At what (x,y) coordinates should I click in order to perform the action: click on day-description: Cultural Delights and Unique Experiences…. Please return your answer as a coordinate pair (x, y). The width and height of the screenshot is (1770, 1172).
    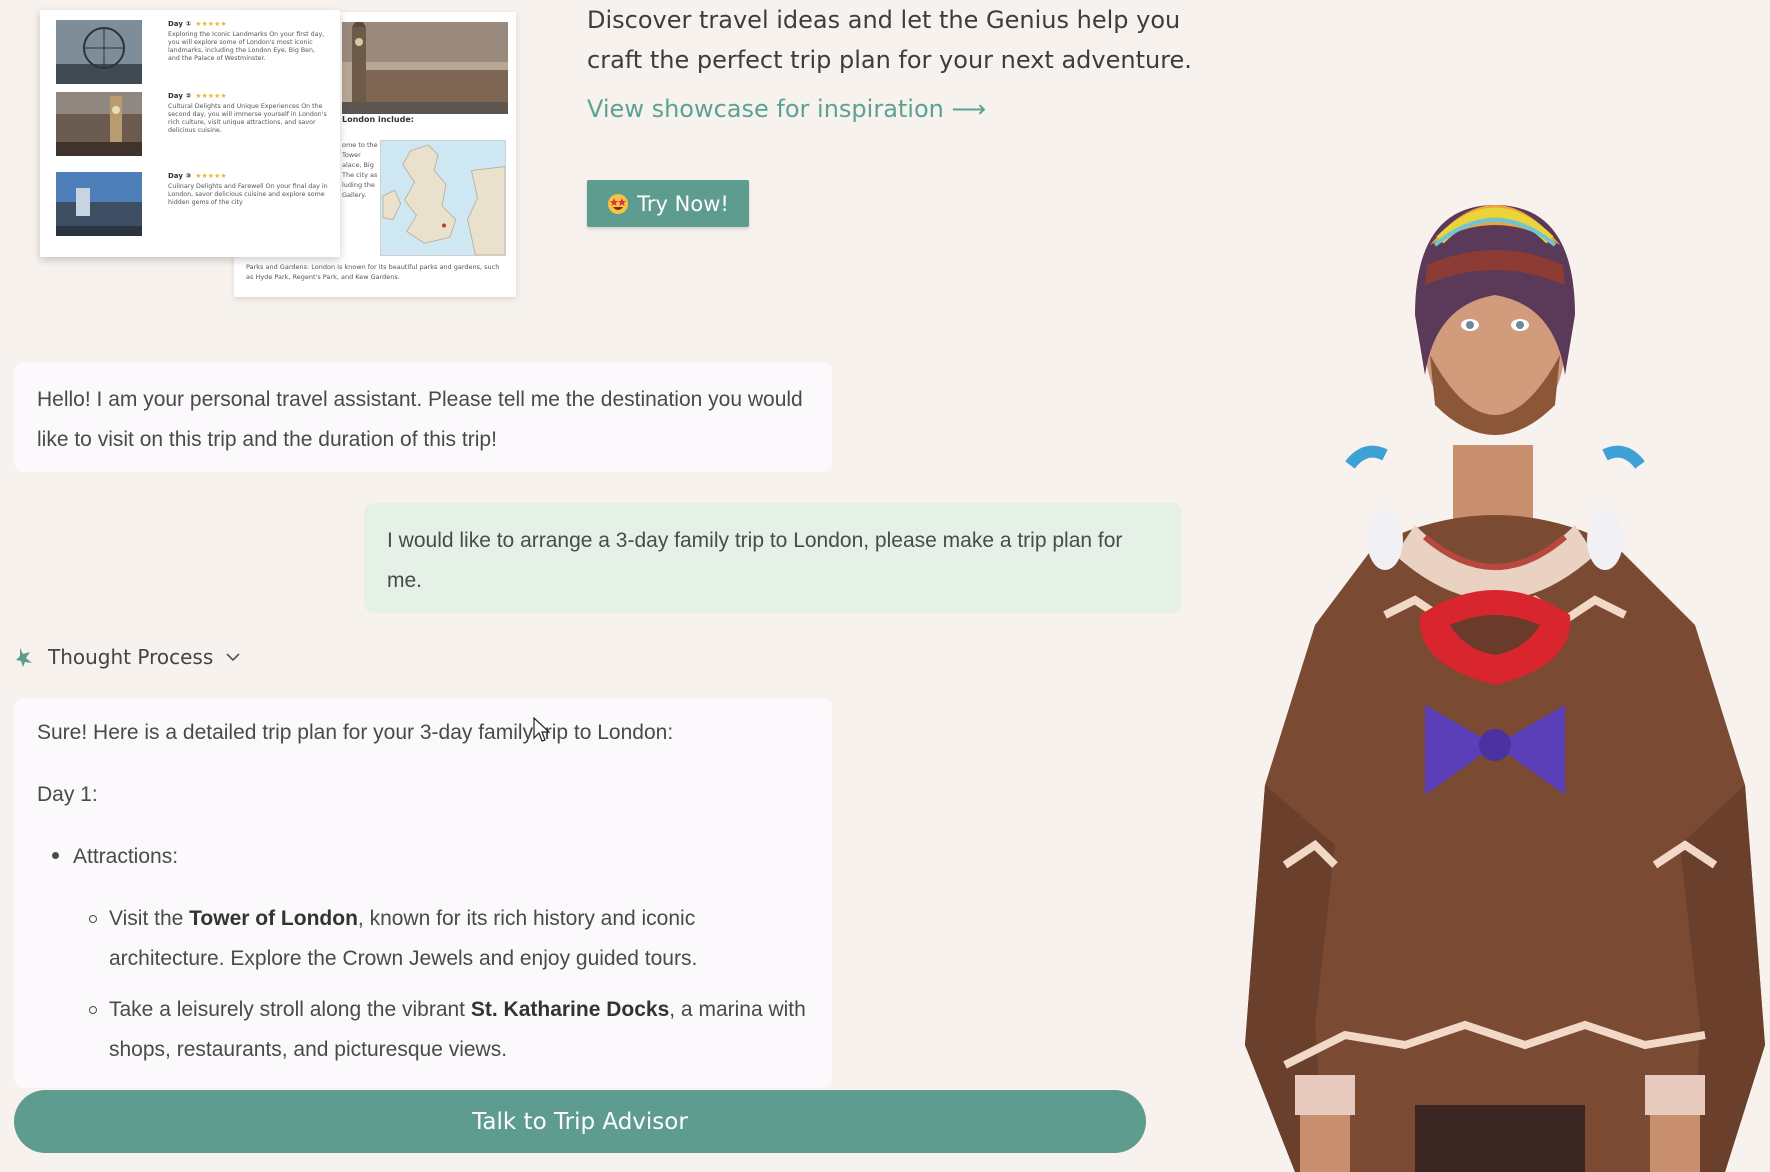
    Looking at the image, I should click on (247, 118).